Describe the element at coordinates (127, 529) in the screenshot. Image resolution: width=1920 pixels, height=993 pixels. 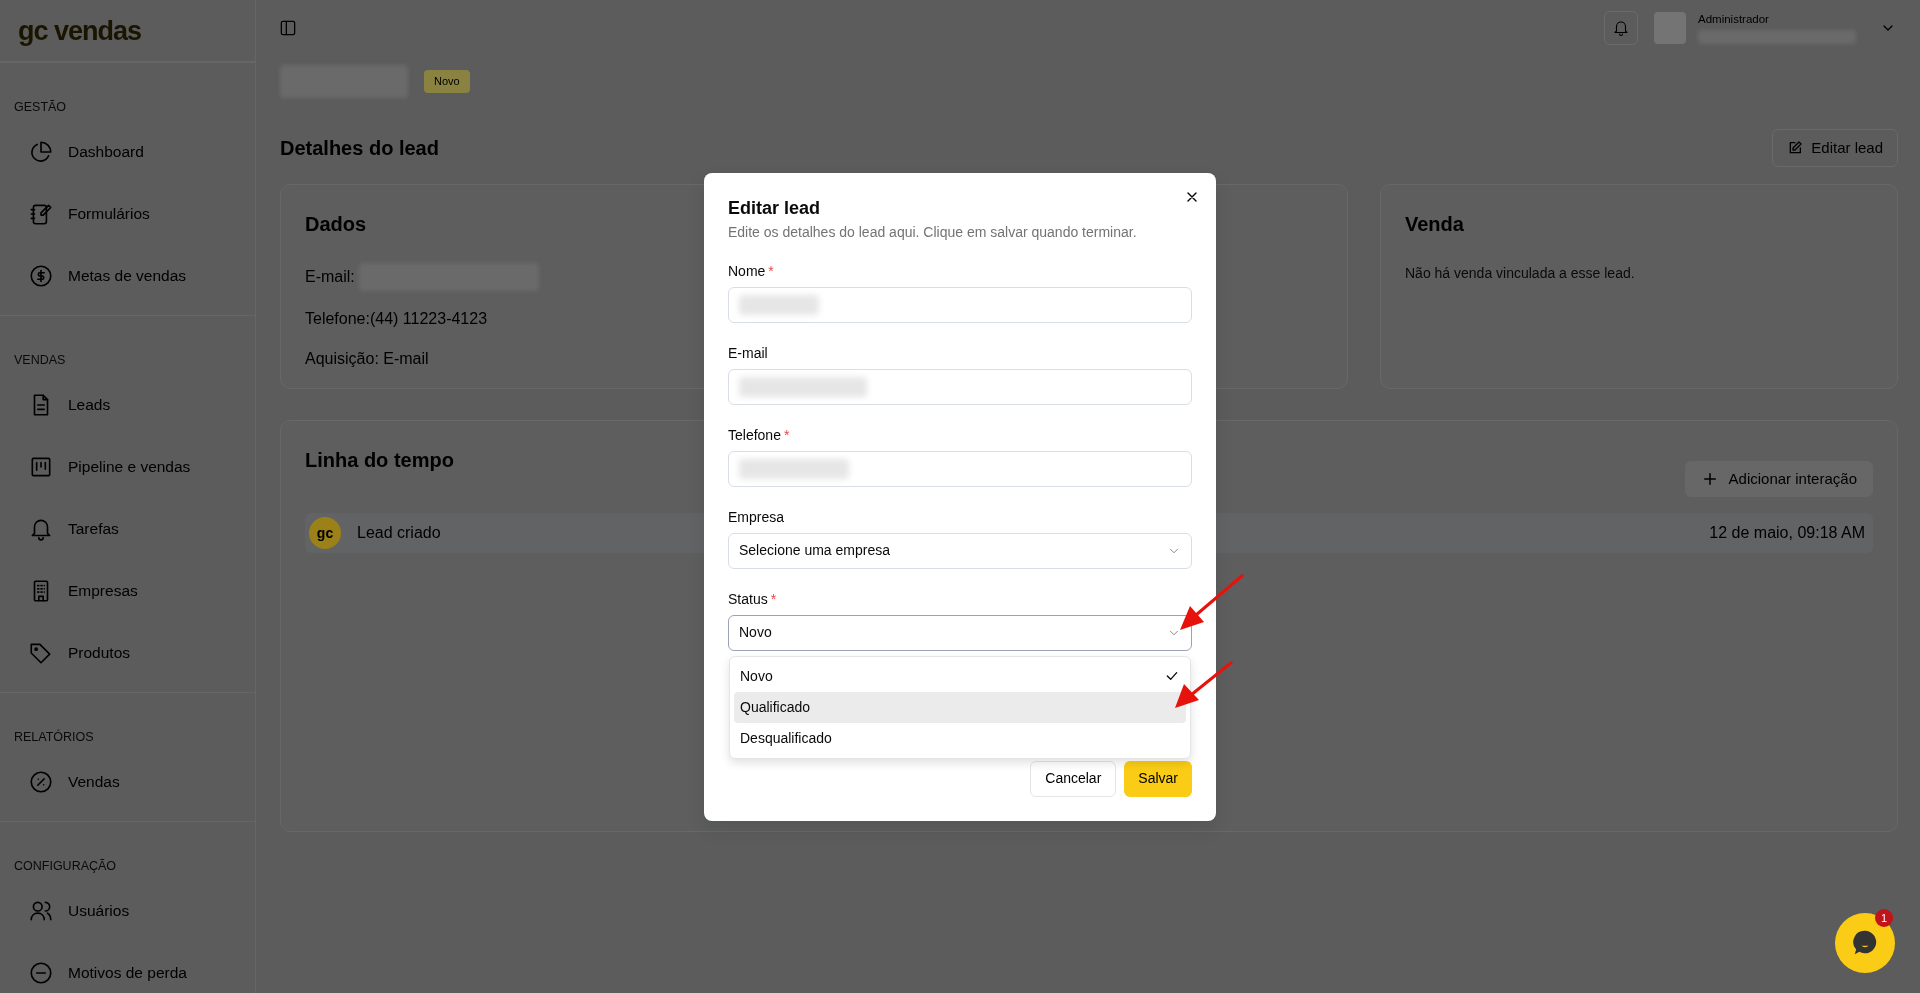
I see `sidebar-item: Tarefas` at that location.